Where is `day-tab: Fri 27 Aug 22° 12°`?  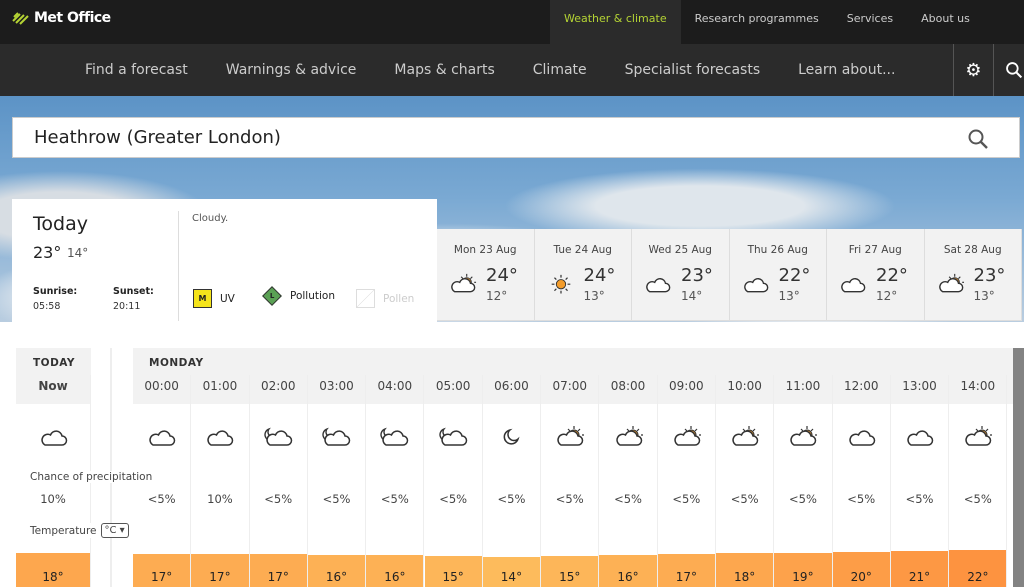 day-tab: Fri 27 Aug 22° 12° is located at coordinates (876, 275).